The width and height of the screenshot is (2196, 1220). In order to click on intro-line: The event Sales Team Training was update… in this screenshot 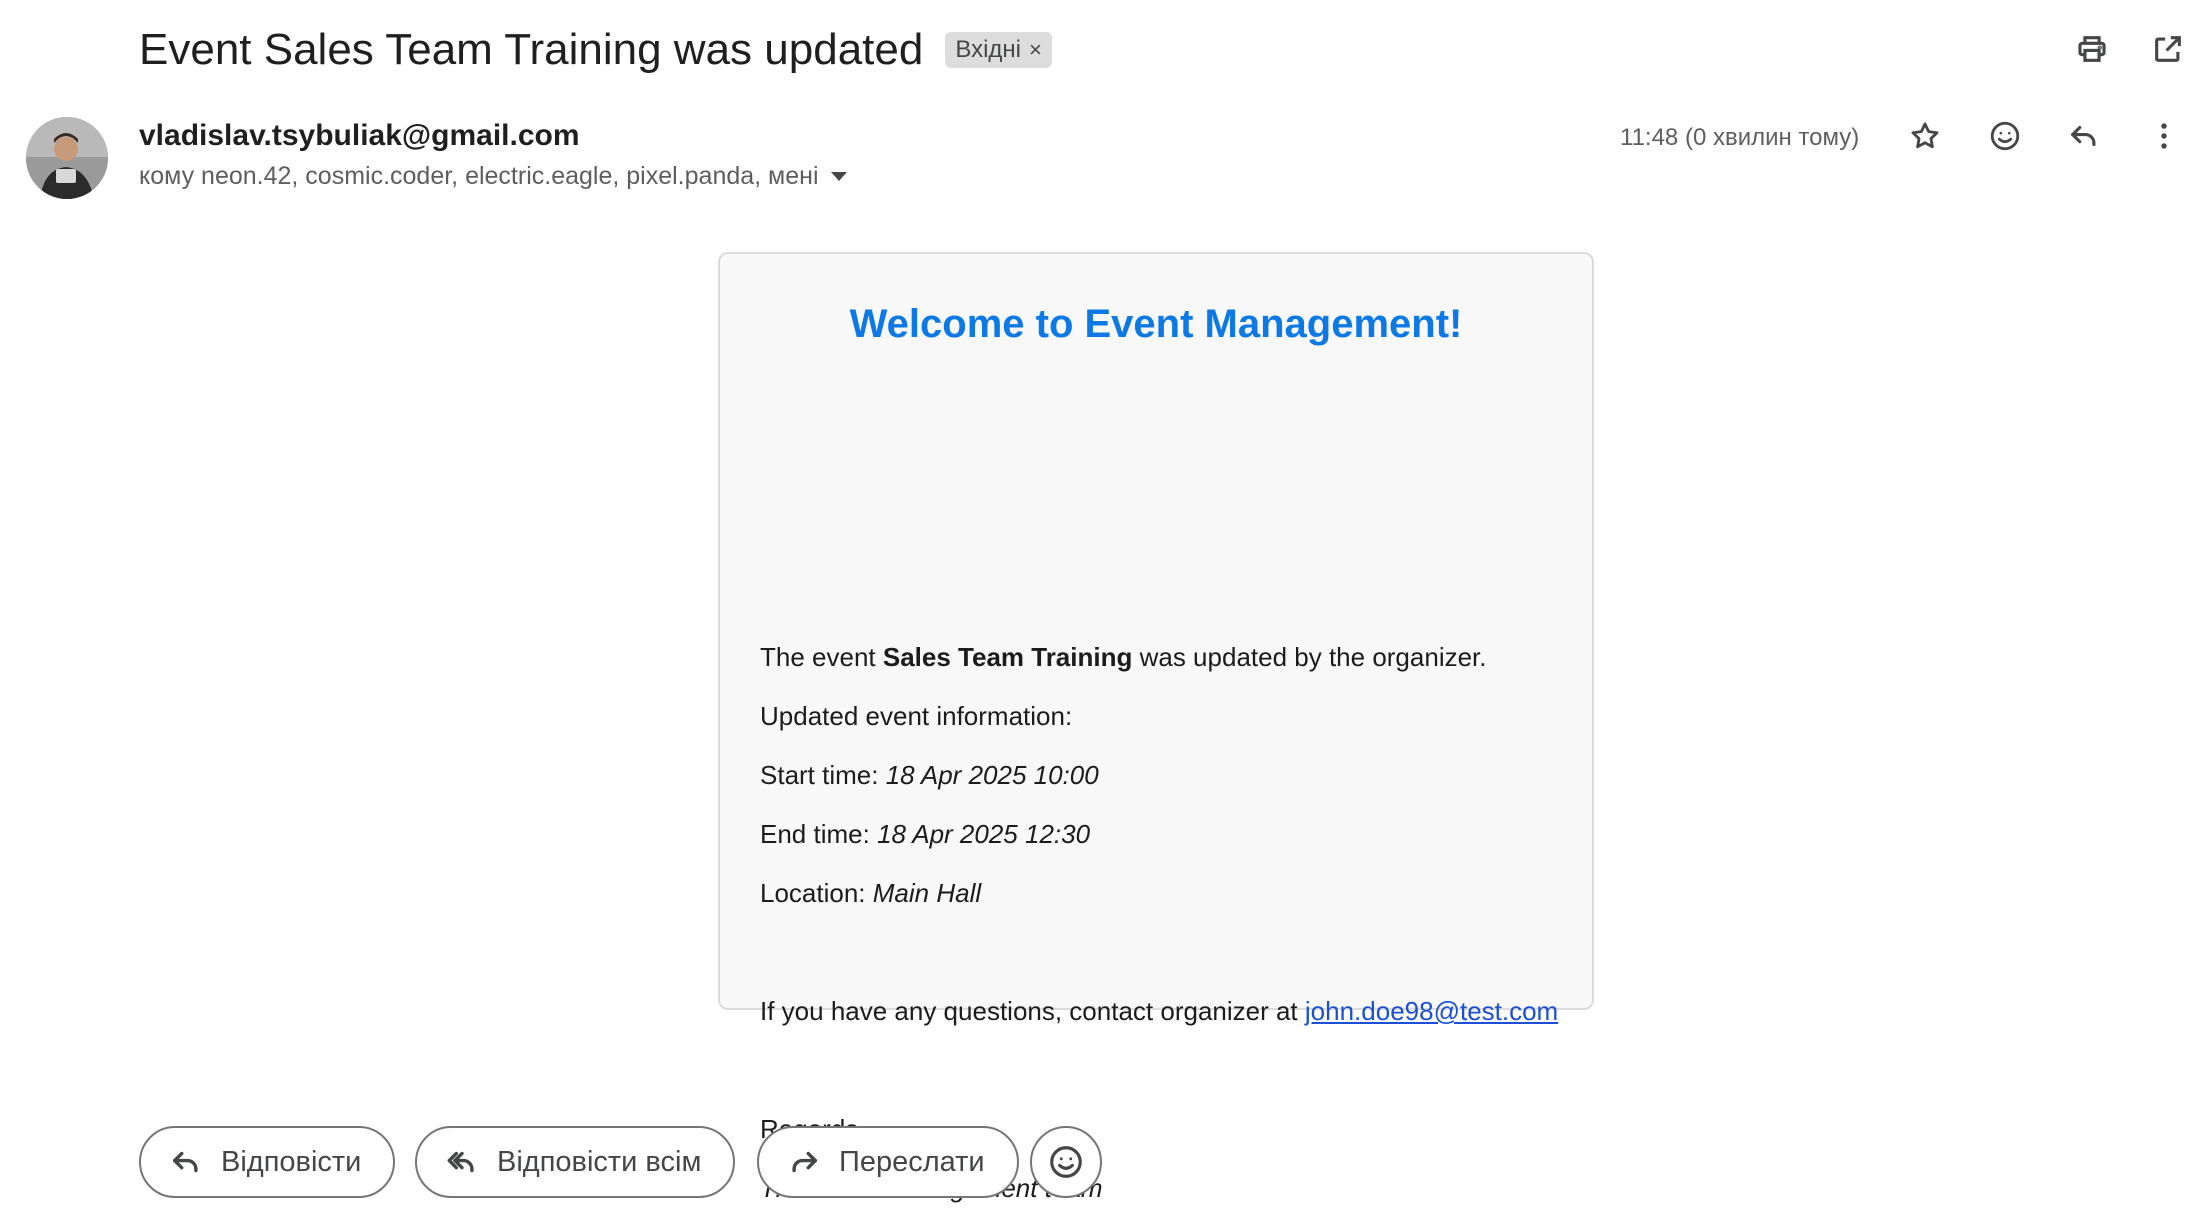, I will do `click(1123, 657)`.